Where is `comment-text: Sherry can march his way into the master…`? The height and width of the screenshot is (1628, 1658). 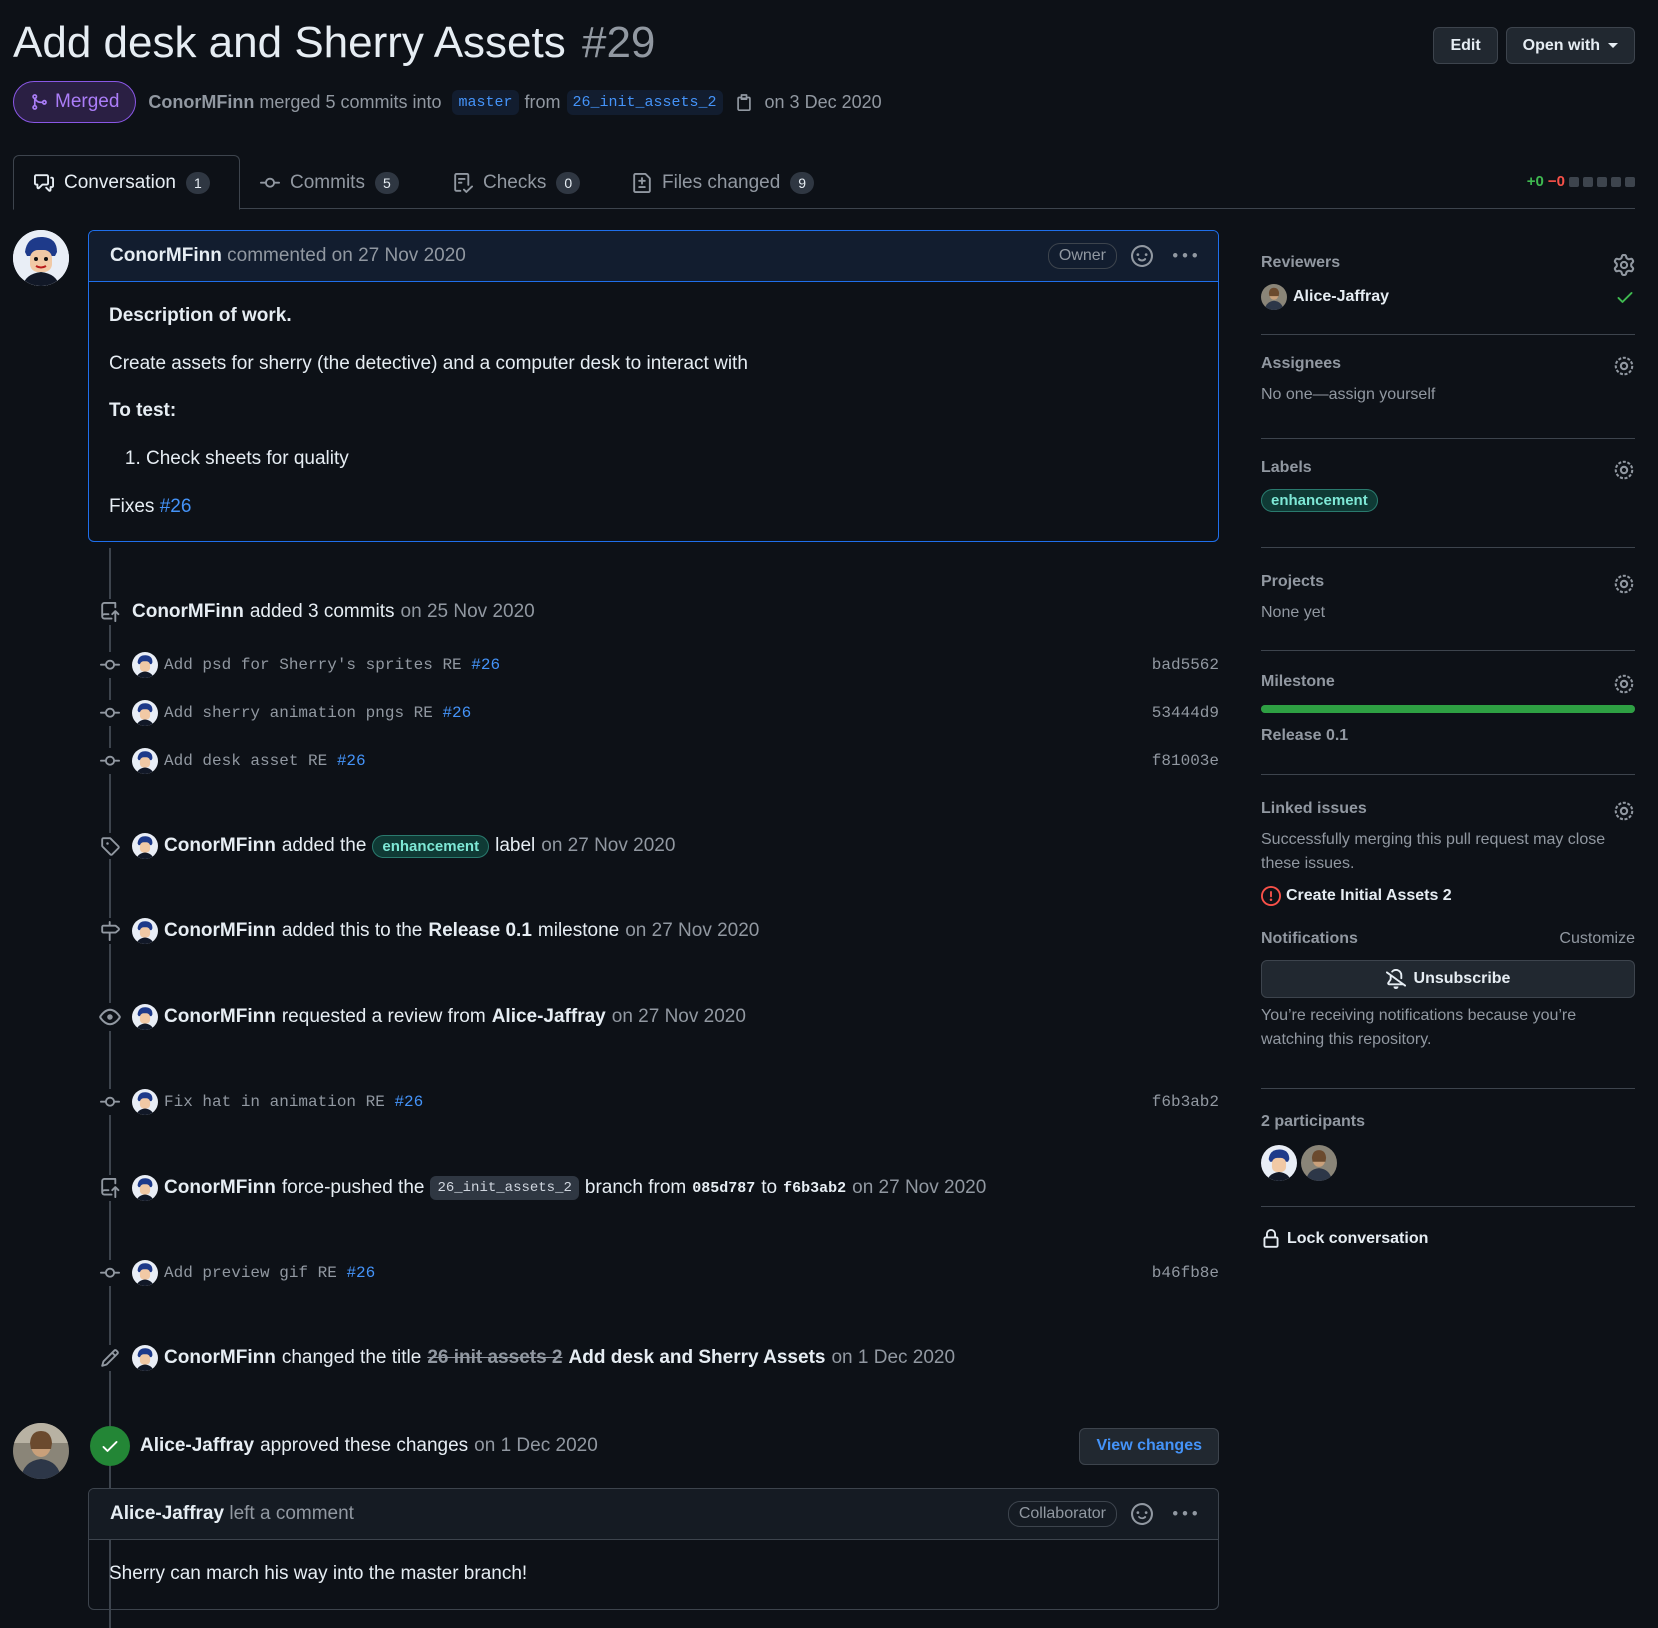
comment-text: Sherry can march his way into the master… is located at coordinates (318, 1573).